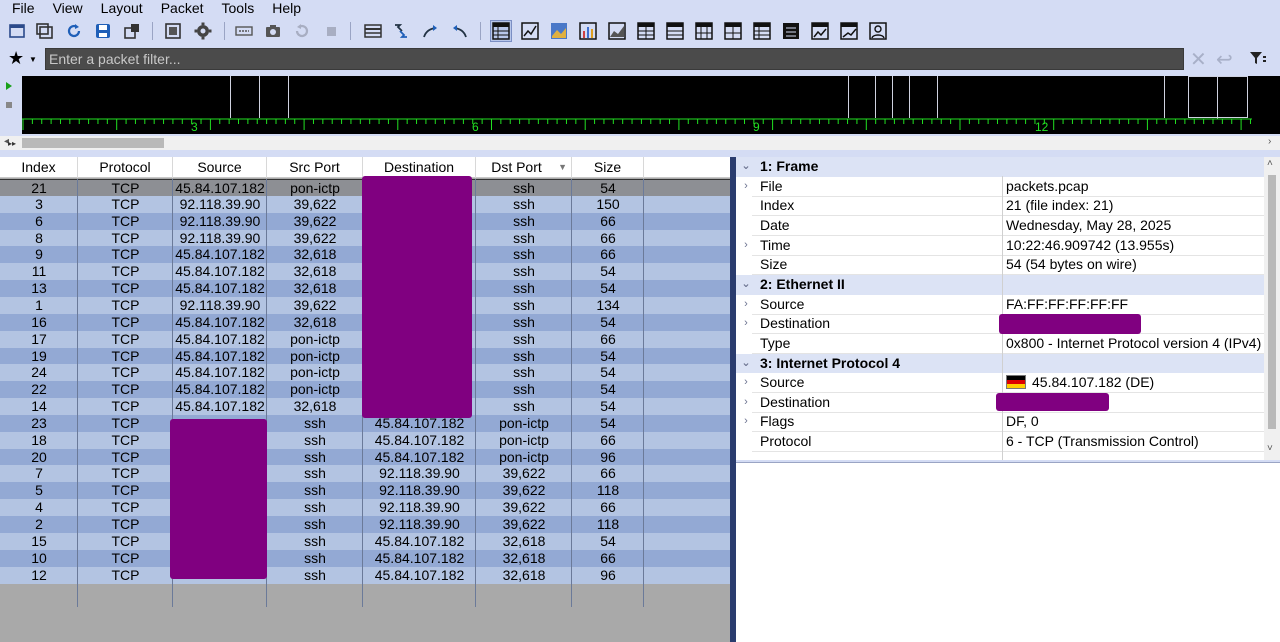 Image resolution: width=1280 pixels, height=642 pixels. I want to click on col-dst-port: Dst Port ▼, so click(524, 167).